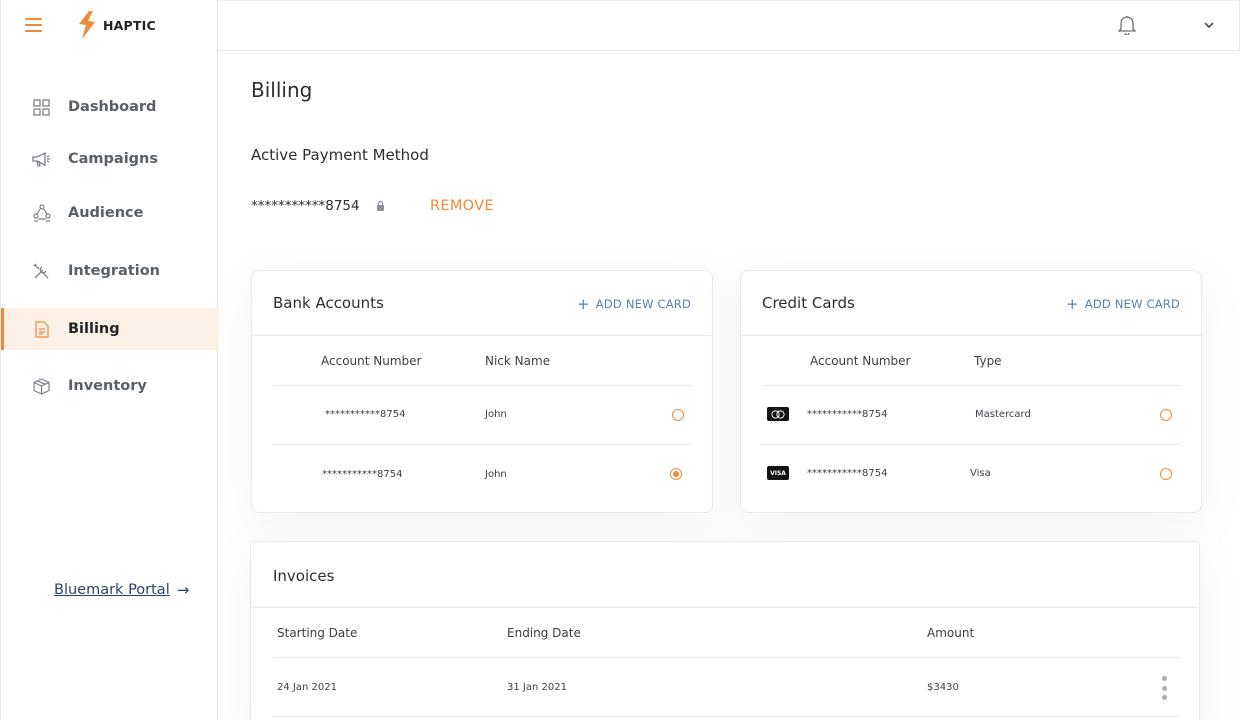 Image resolution: width=1240 pixels, height=720 pixels. What do you see at coordinates (1127, 25) in the screenshot?
I see `bell-icon` at bounding box center [1127, 25].